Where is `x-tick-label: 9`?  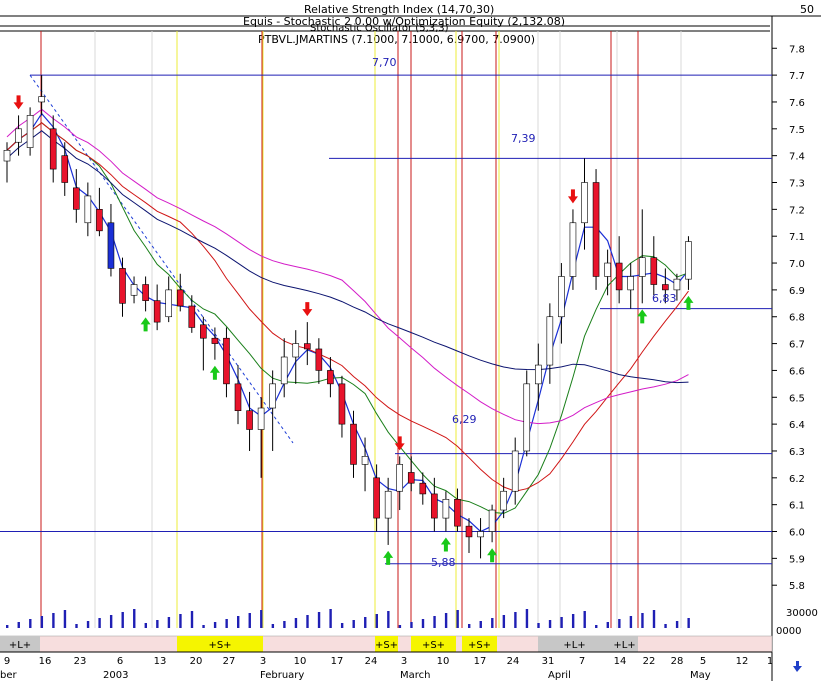 x-tick-label: 9 is located at coordinates (7, 661).